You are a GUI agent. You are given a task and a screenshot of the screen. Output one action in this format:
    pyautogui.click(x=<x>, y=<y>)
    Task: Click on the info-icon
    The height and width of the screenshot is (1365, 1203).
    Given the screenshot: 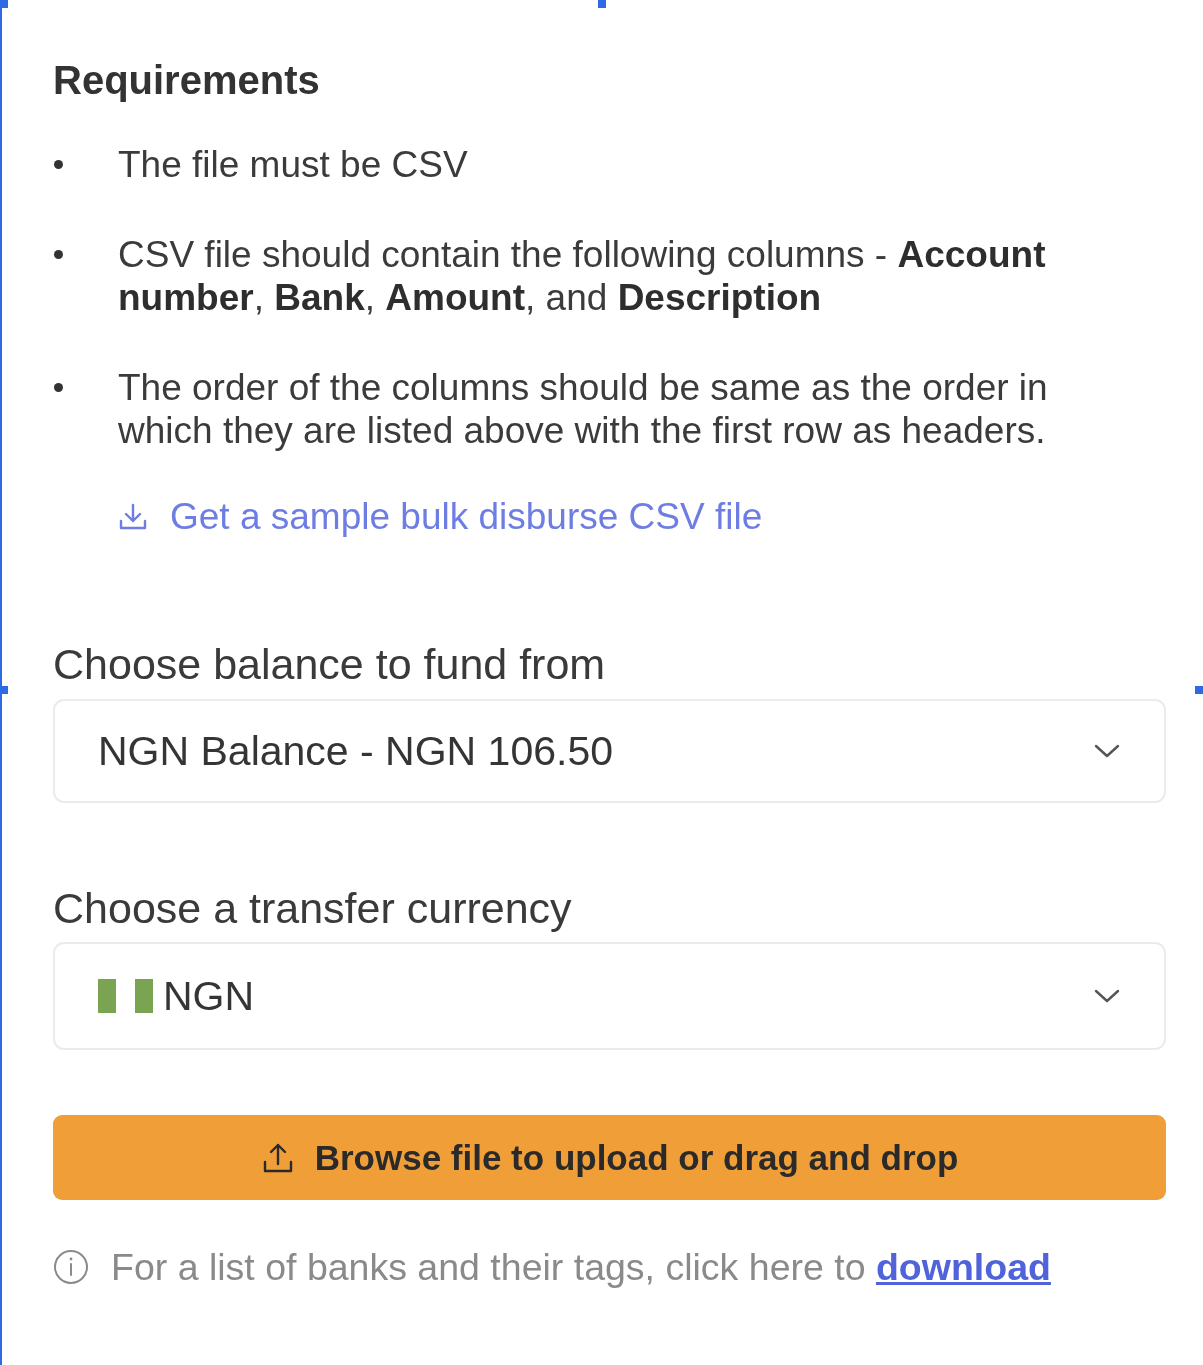 What is the action you would take?
    pyautogui.click(x=71, y=1267)
    